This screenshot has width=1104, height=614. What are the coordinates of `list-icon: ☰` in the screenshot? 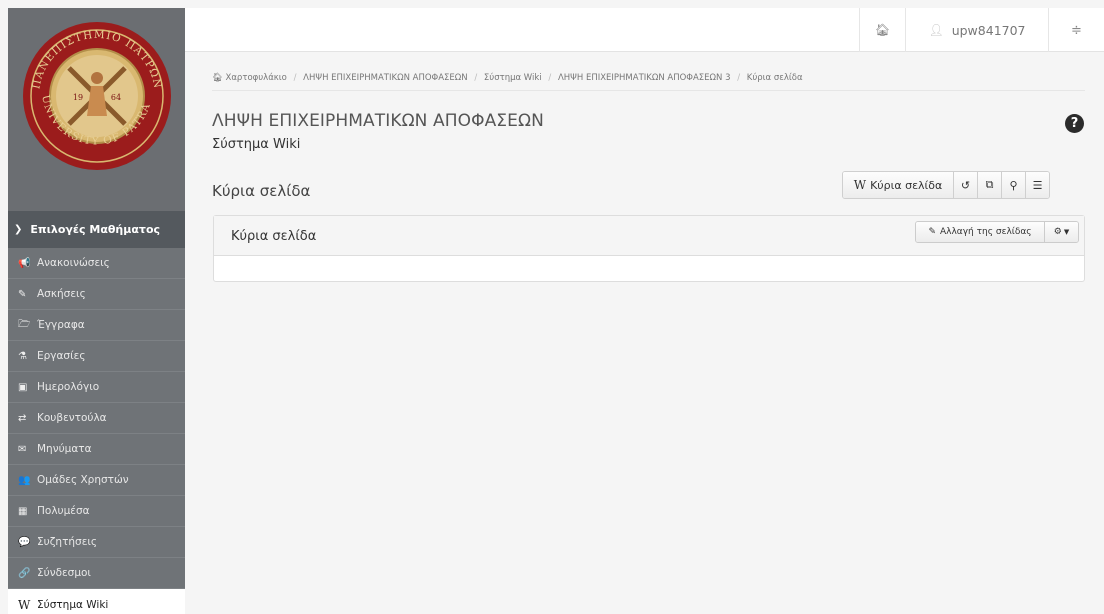 It's located at (1037, 185).